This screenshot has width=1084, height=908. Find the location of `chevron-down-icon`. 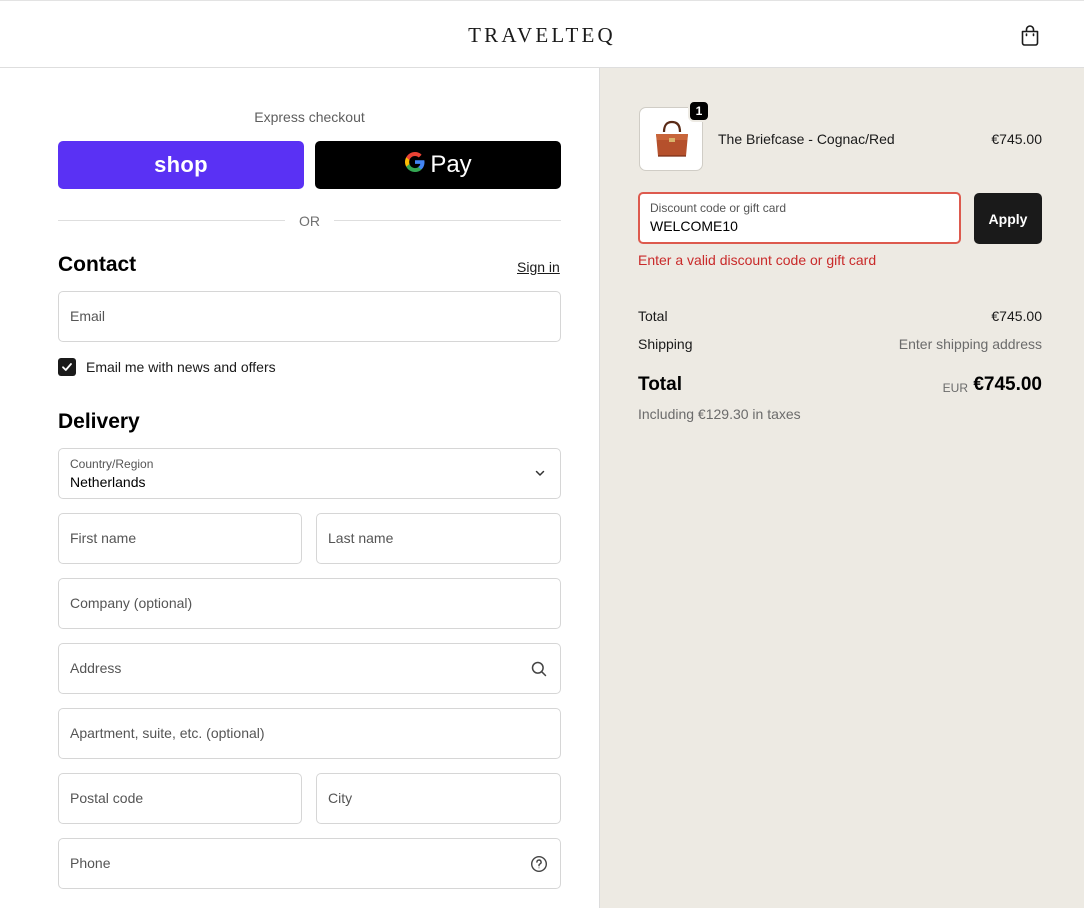

chevron-down-icon is located at coordinates (540, 473).